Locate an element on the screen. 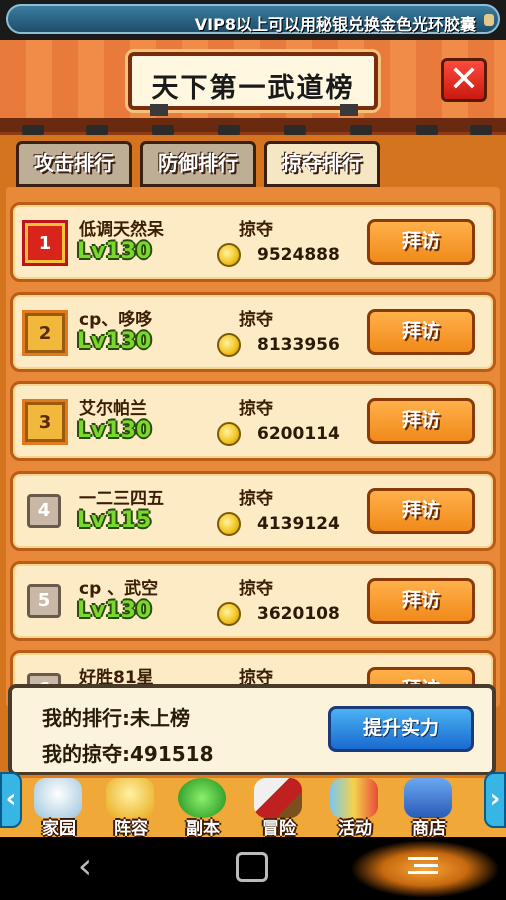  banner-endcap is located at coordinates (489, 20).